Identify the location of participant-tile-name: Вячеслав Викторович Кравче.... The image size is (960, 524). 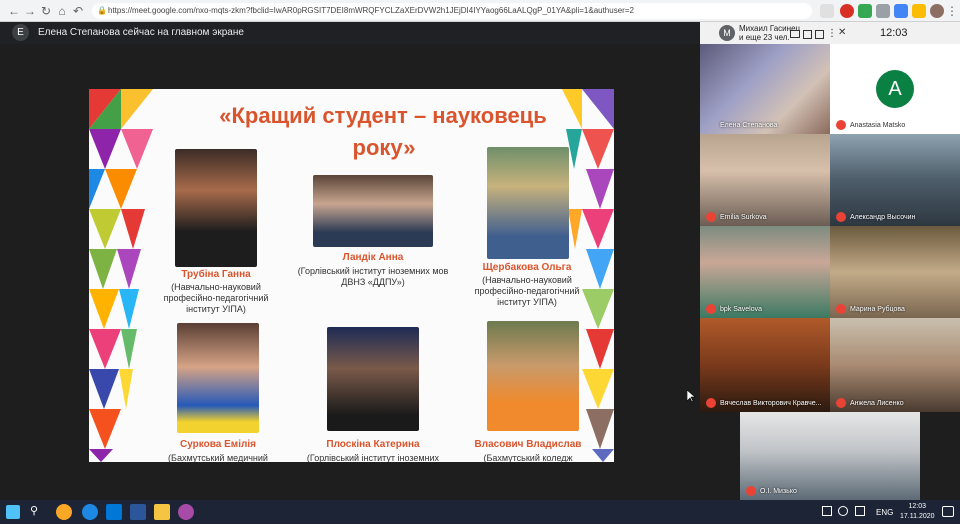
(771, 403).